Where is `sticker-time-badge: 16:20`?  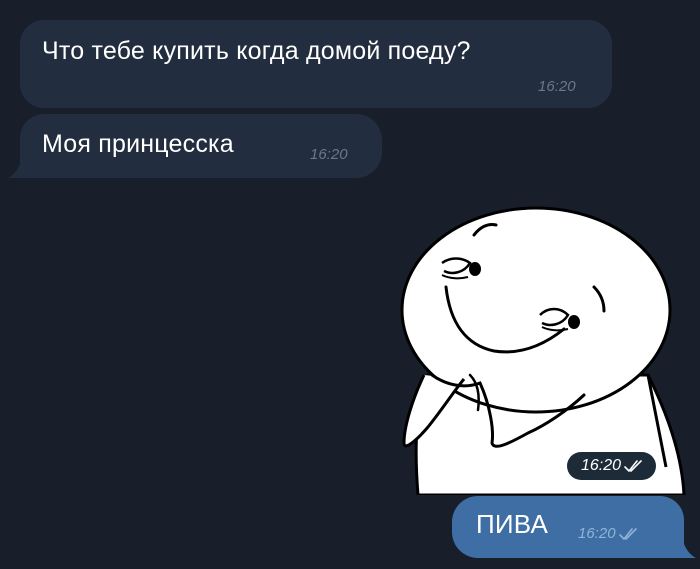
sticker-time-badge: 16:20 is located at coordinates (612, 466).